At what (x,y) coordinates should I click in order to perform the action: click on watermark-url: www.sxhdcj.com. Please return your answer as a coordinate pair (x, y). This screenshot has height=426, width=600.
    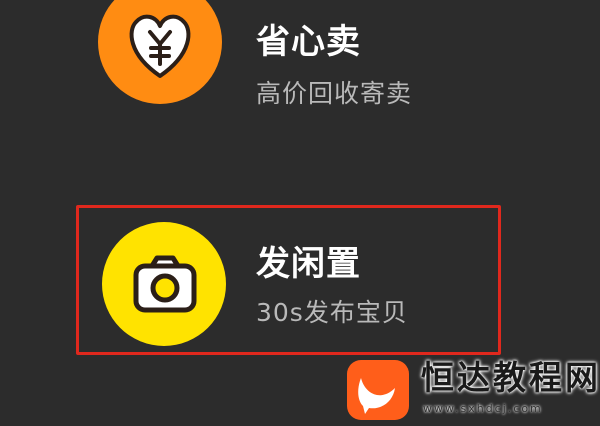
    Looking at the image, I should click on (483, 408).